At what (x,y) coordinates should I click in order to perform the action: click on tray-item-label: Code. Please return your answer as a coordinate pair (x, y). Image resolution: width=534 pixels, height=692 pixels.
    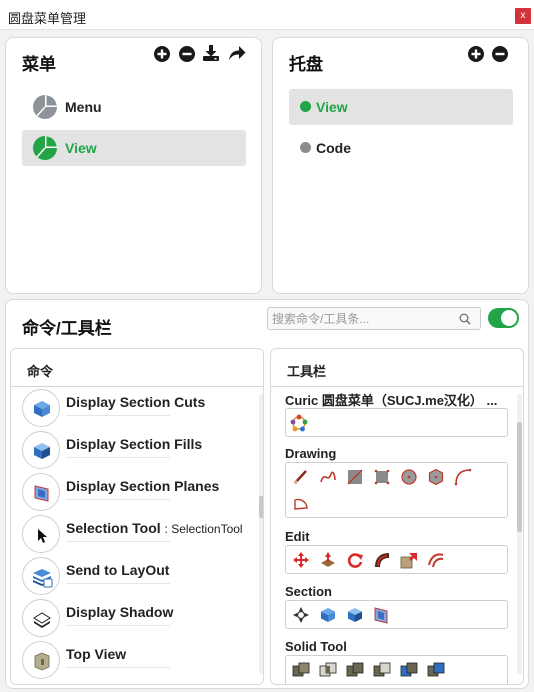
    Looking at the image, I should click on (333, 148).